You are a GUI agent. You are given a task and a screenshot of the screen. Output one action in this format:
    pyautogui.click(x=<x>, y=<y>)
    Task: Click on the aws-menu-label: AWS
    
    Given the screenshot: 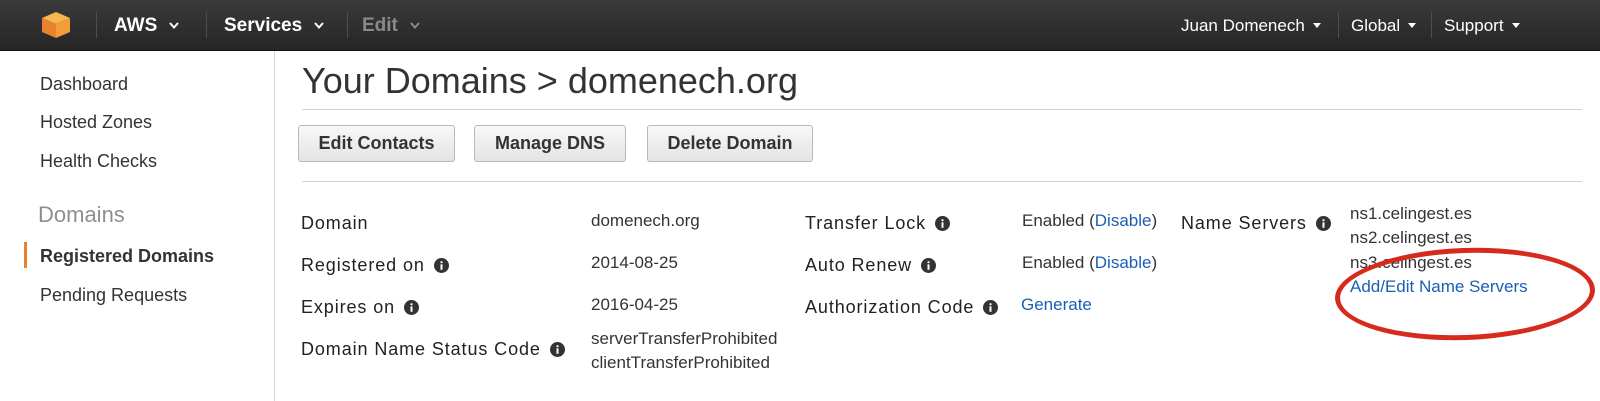 What is the action you would take?
    pyautogui.click(x=136, y=25)
    